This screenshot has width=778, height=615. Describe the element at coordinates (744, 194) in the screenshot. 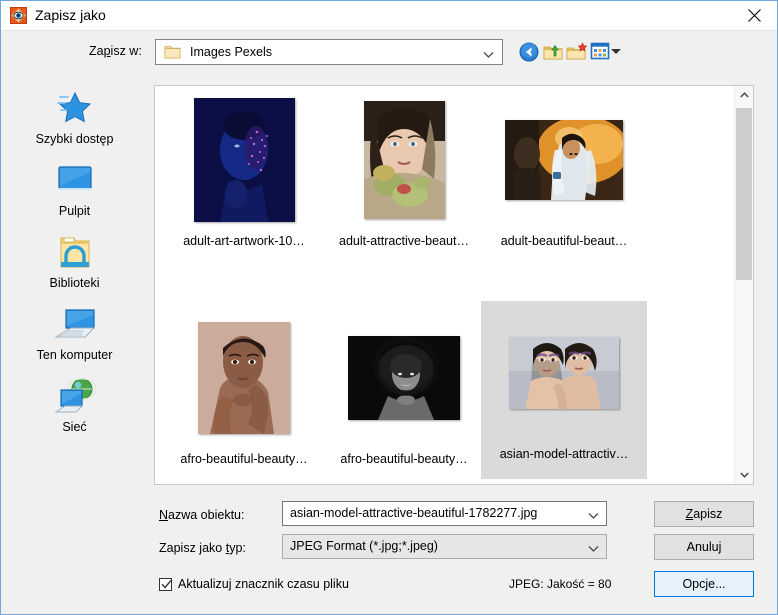

I see `scrollbar-thumb` at that location.